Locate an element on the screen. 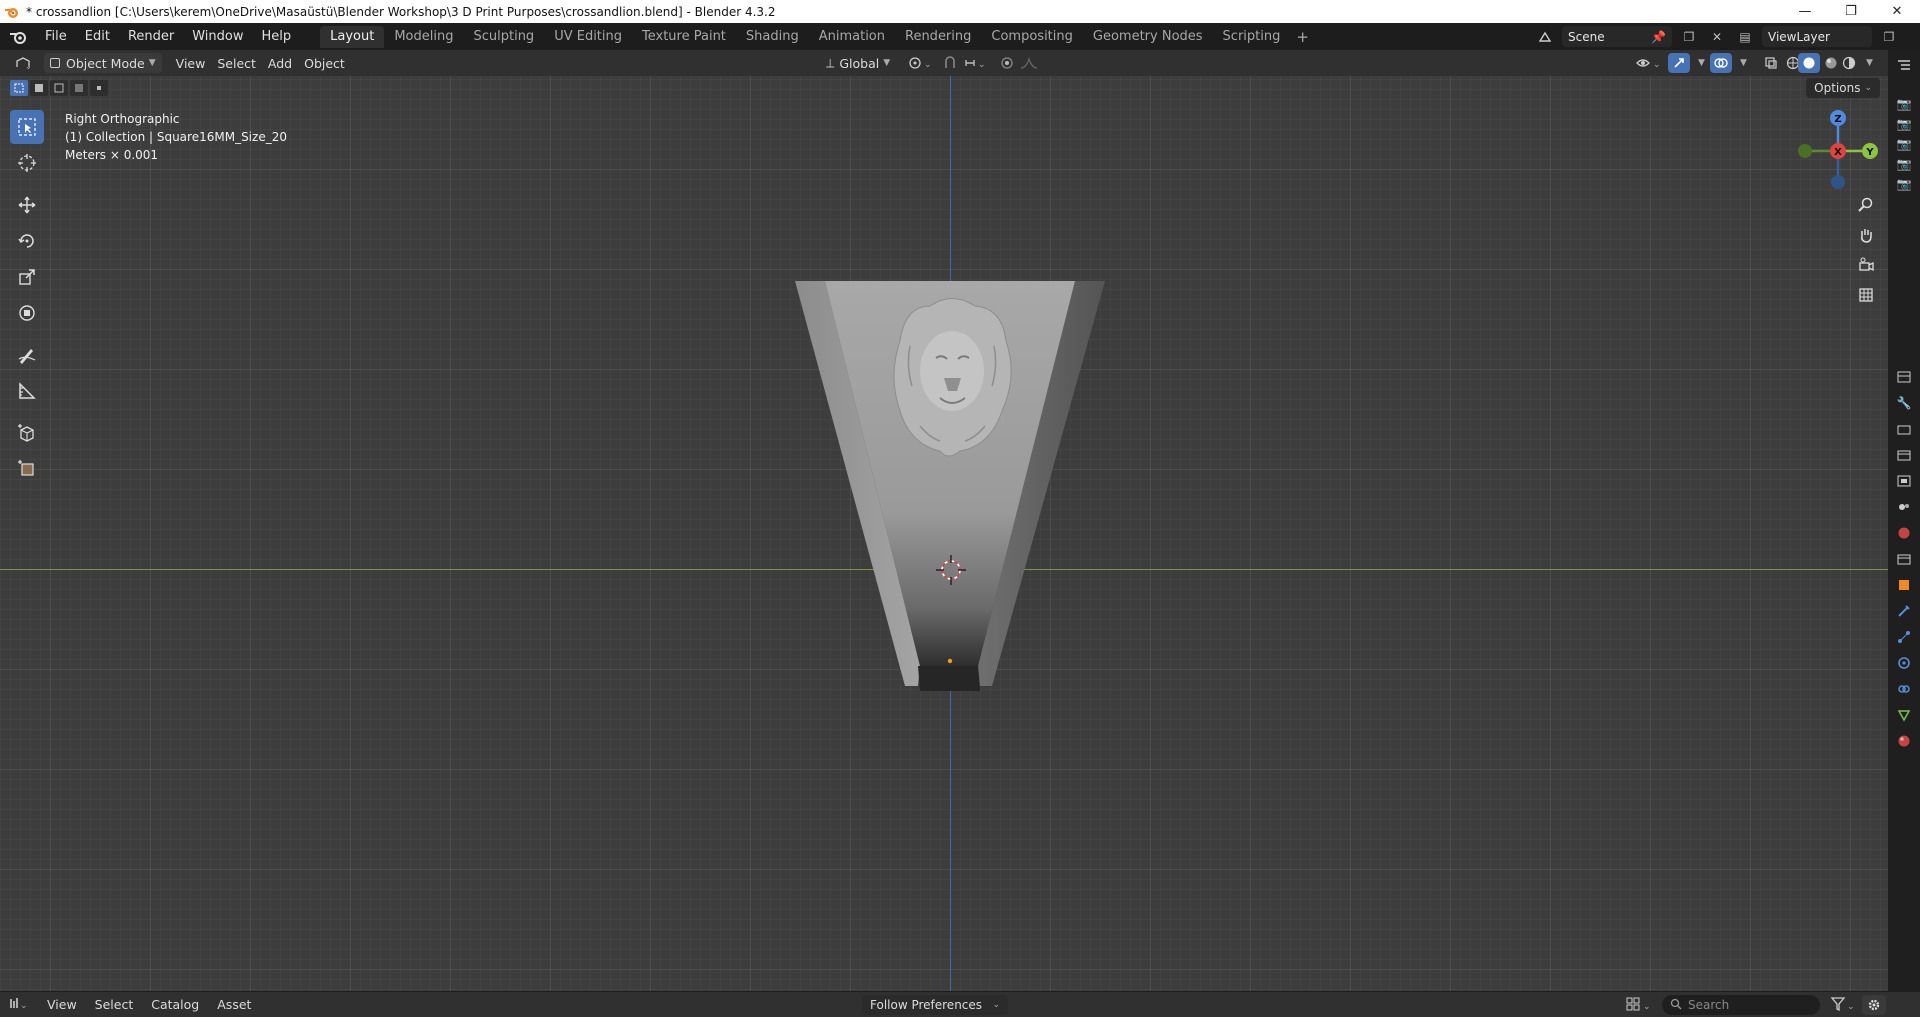 The width and height of the screenshot is (1920, 1017). tab-layout: Layout is located at coordinates (352, 36).